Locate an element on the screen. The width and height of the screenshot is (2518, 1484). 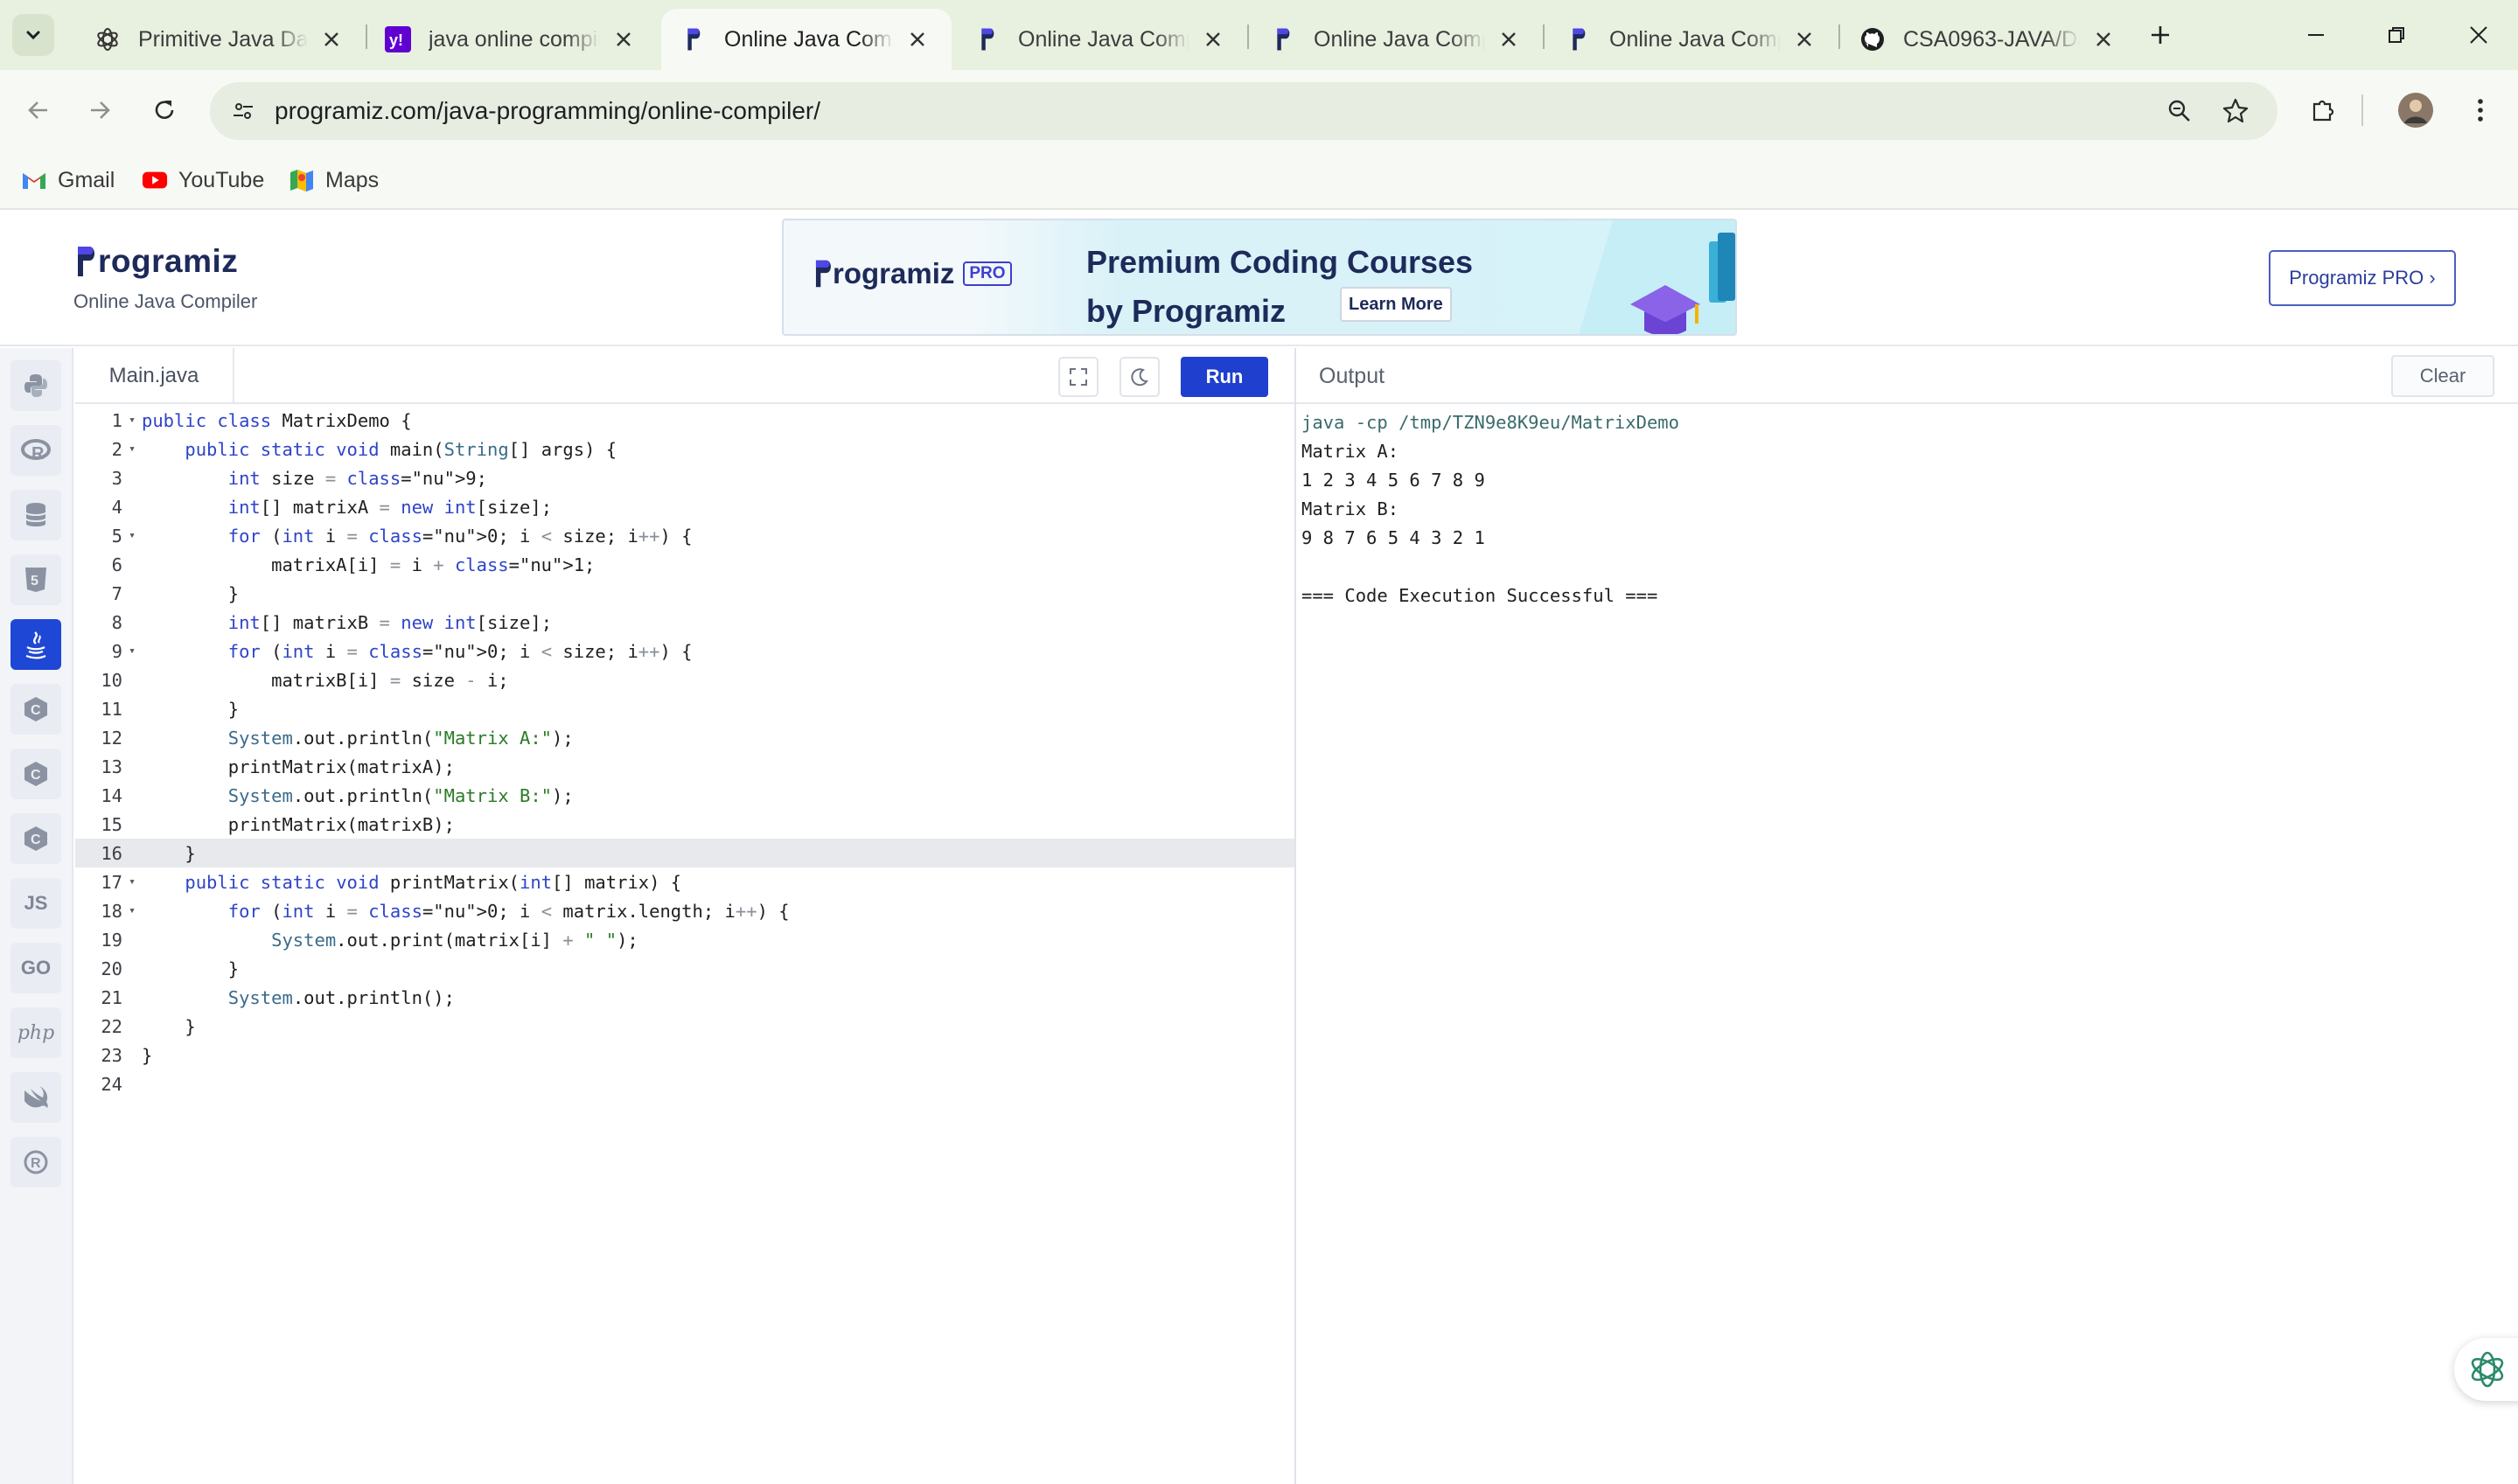
code-line: 4 int[] matrixA = new int[size]; is located at coordinates (685, 506).